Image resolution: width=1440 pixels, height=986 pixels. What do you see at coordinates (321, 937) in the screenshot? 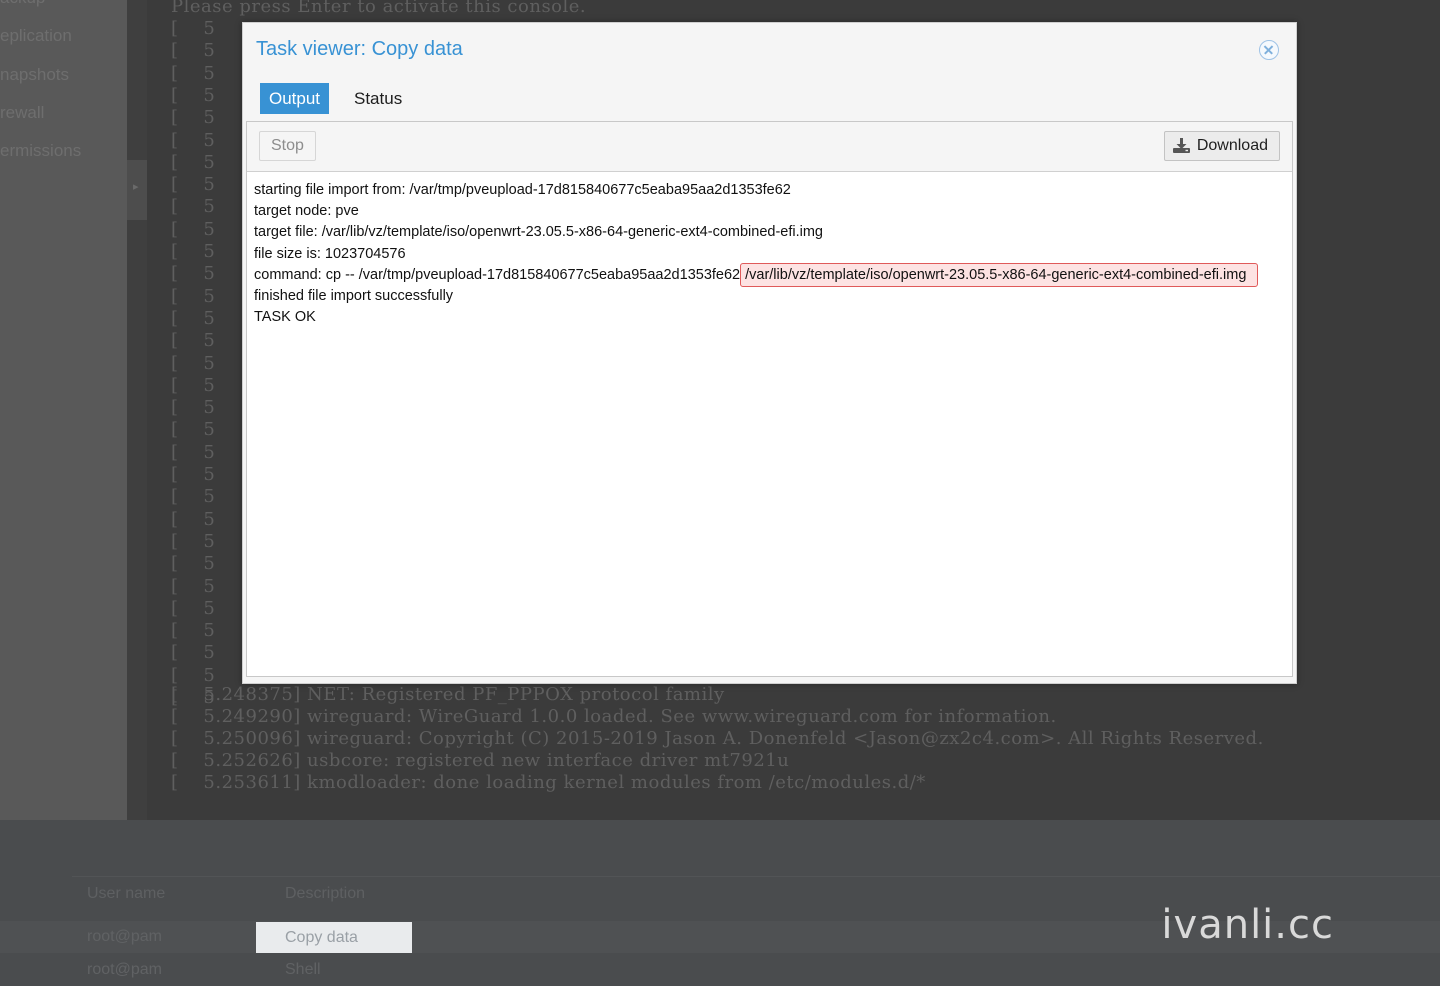
I see `row-description: Copy data` at bounding box center [321, 937].